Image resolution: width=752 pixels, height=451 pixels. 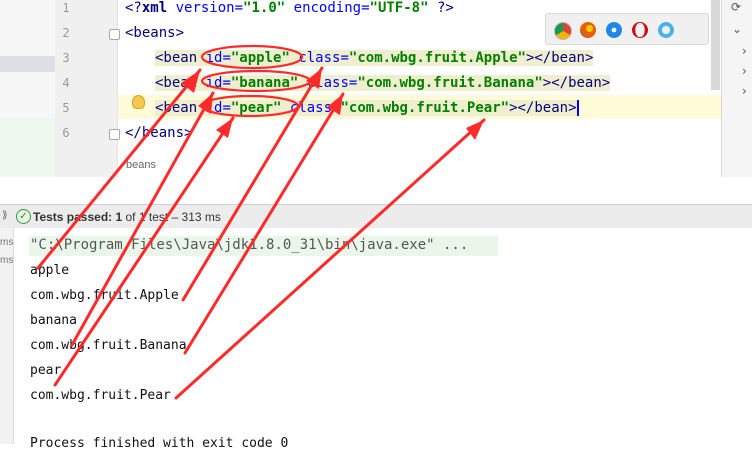 What do you see at coordinates (425, 108) in the screenshot?
I see `value-class-pear: "com.wbg.fruit.Pear"` at bounding box center [425, 108].